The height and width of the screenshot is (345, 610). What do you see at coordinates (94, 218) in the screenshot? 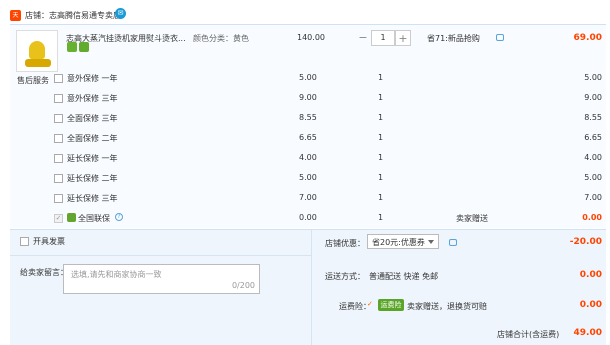
I see `service-name: 全国联保` at bounding box center [94, 218].